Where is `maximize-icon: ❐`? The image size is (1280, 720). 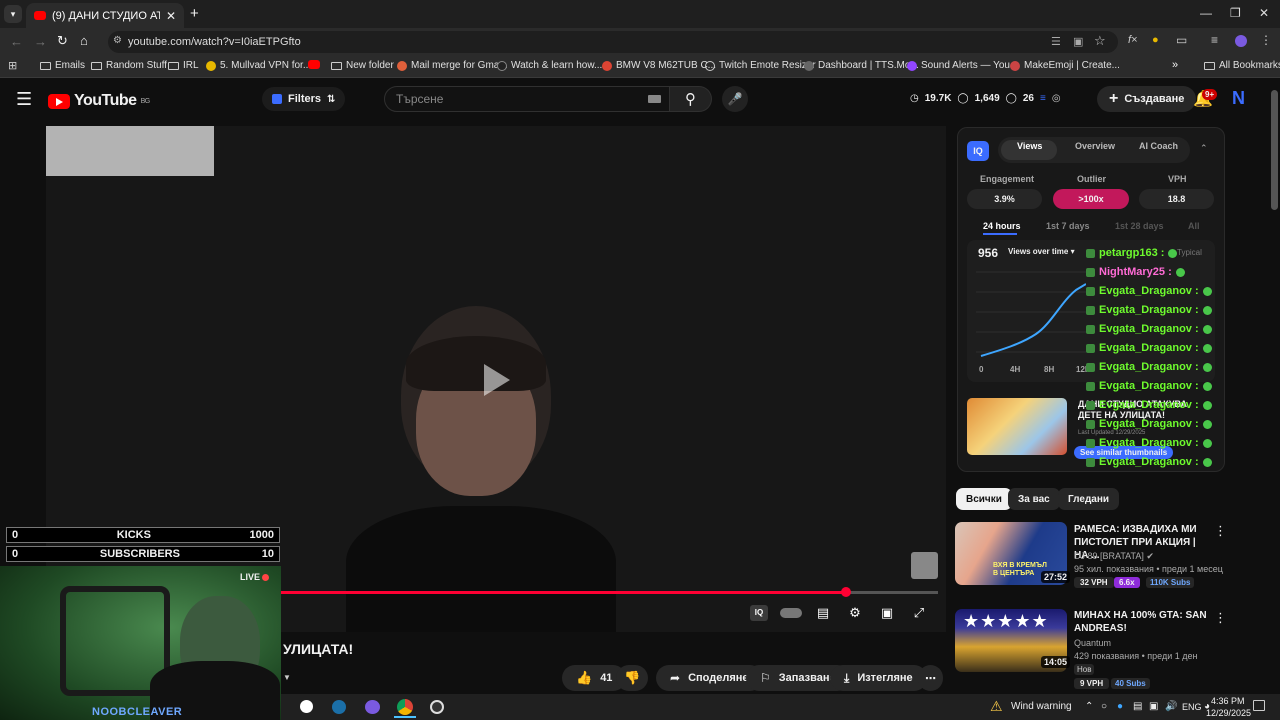
maximize-icon: ❐ is located at coordinates (1235, 13).